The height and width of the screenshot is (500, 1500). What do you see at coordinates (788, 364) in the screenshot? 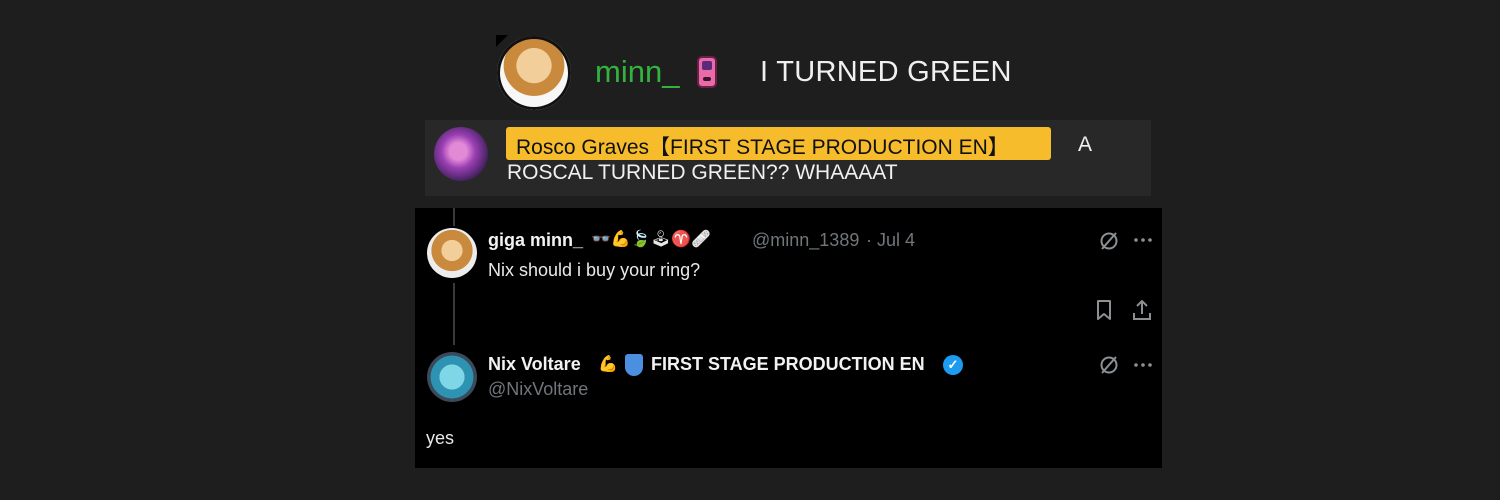
I see `tweet-2-org: FIRST STAGE PRODUCTION EN` at bounding box center [788, 364].